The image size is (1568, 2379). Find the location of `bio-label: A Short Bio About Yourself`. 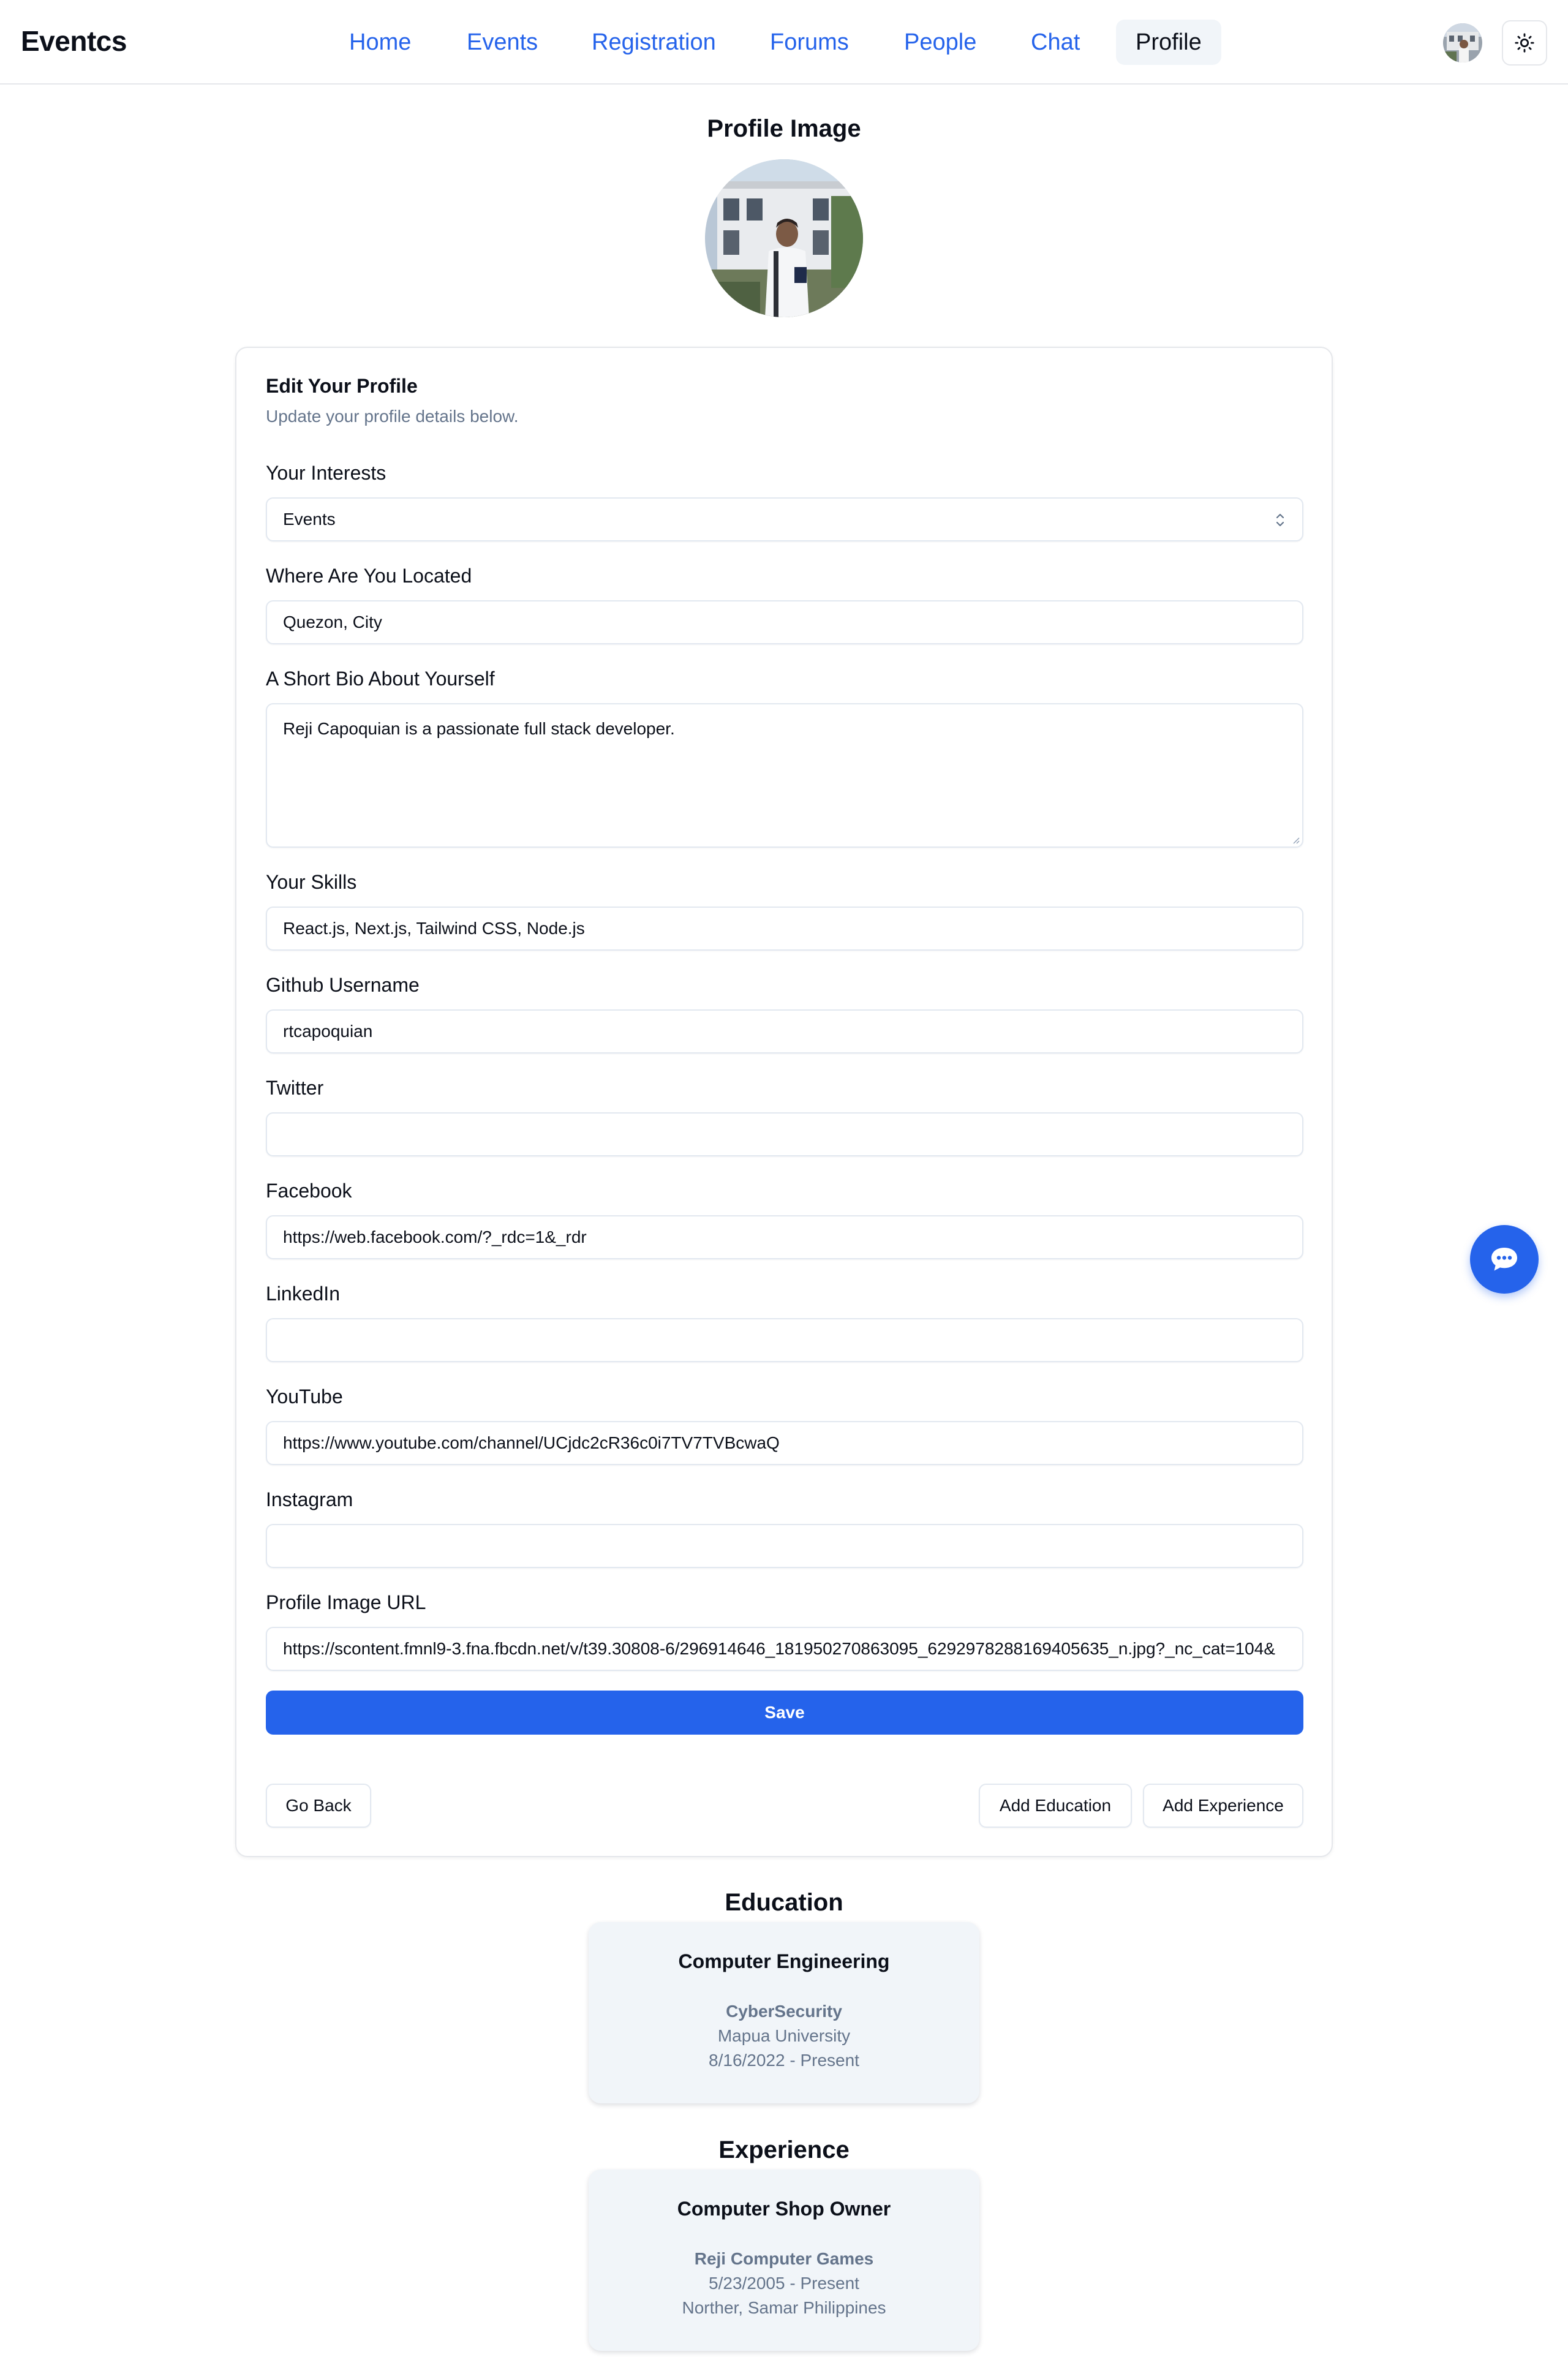

bio-label: A Short Bio About Yourself is located at coordinates (381, 679).